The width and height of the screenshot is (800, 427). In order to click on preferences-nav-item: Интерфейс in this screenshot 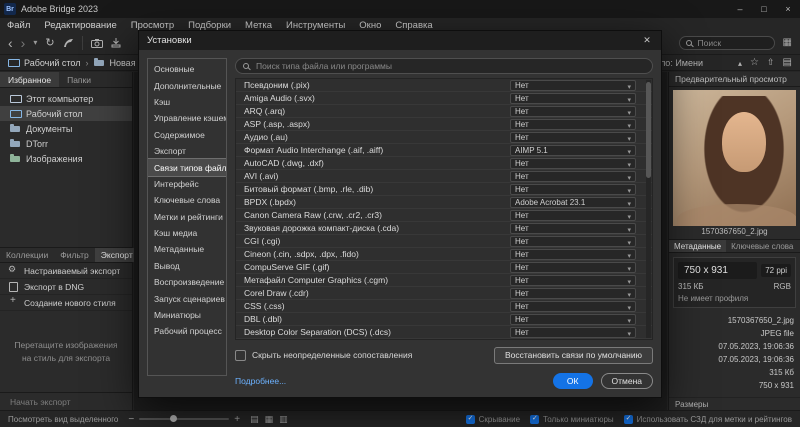, I will do `click(187, 184)`.